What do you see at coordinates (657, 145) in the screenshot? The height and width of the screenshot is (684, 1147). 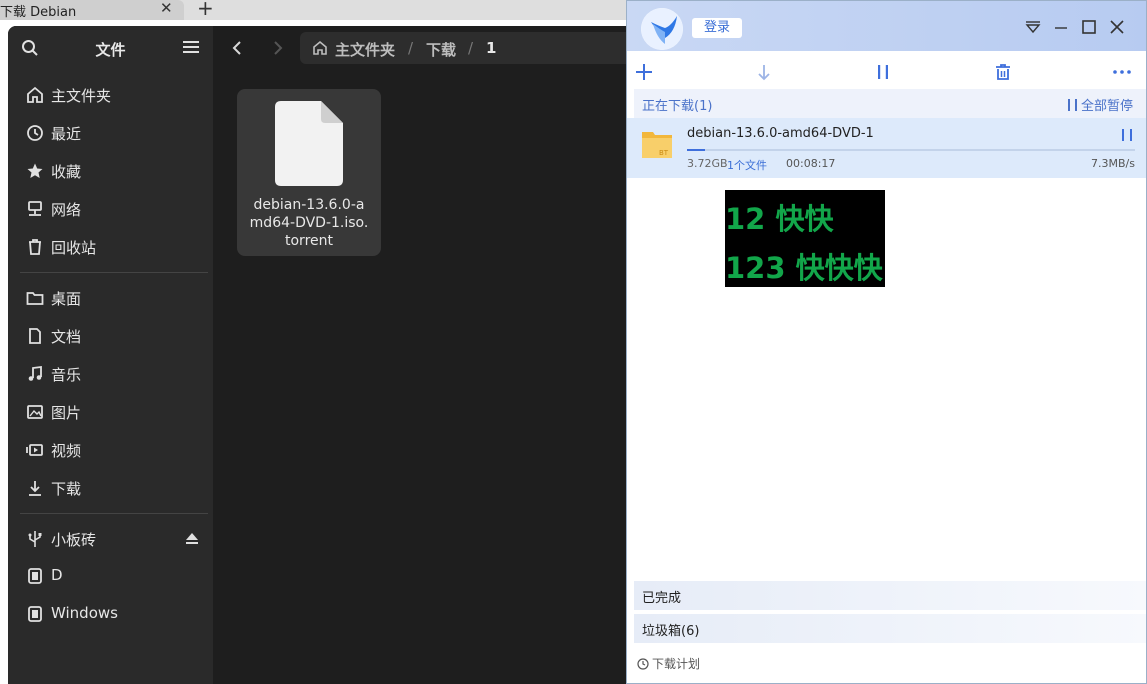 I see `bt-folder-icon: BT` at bounding box center [657, 145].